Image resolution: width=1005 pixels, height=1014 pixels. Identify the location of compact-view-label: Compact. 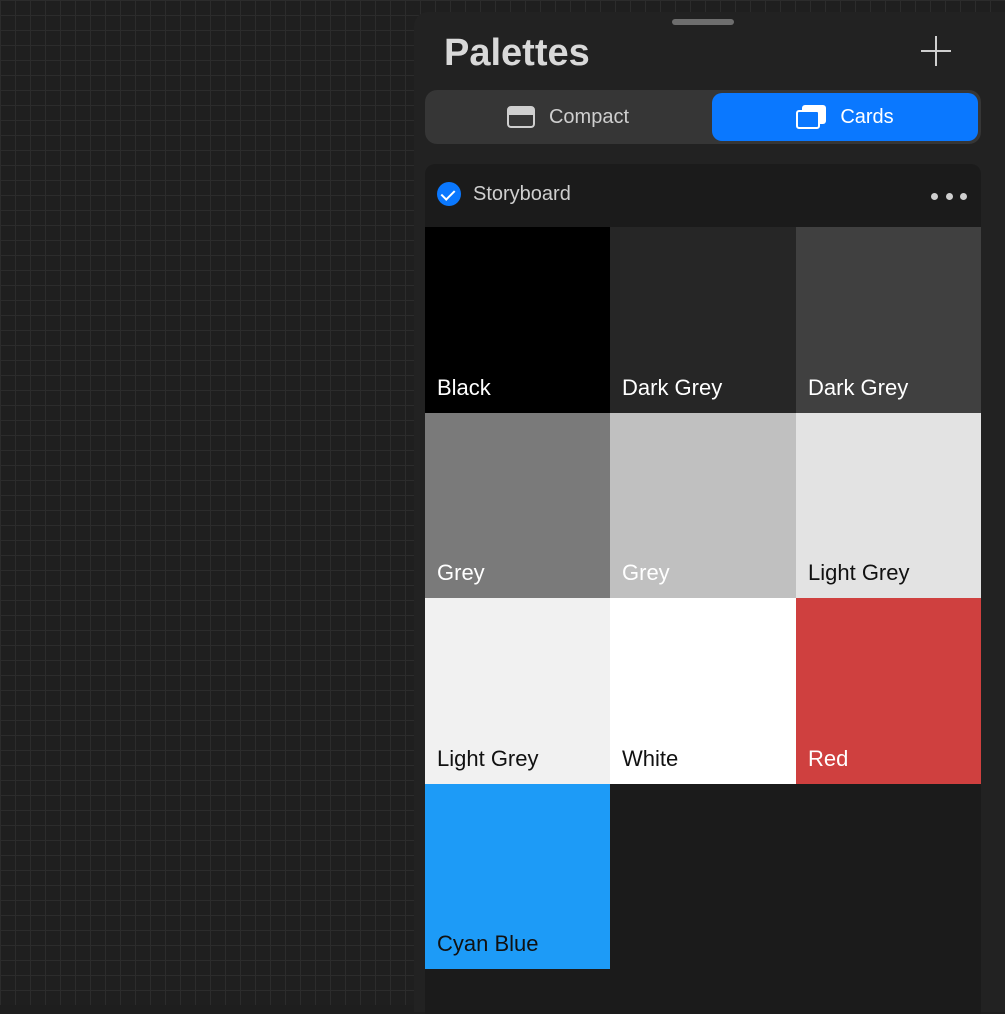
(589, 116).